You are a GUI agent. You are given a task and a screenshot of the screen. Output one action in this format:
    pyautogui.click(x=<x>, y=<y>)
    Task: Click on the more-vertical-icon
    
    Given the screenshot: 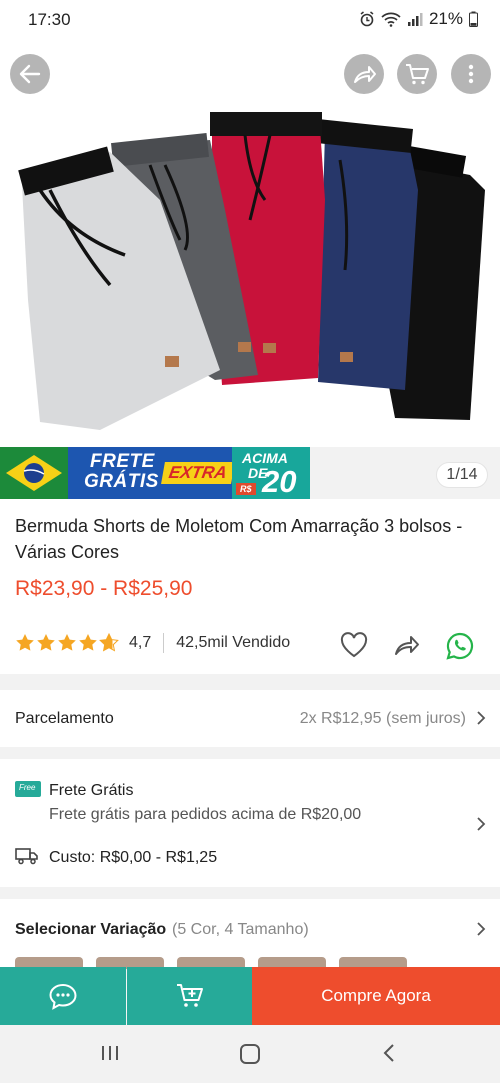 What is the action you would take?
    pyautogui.click(x=471, y=74)
    